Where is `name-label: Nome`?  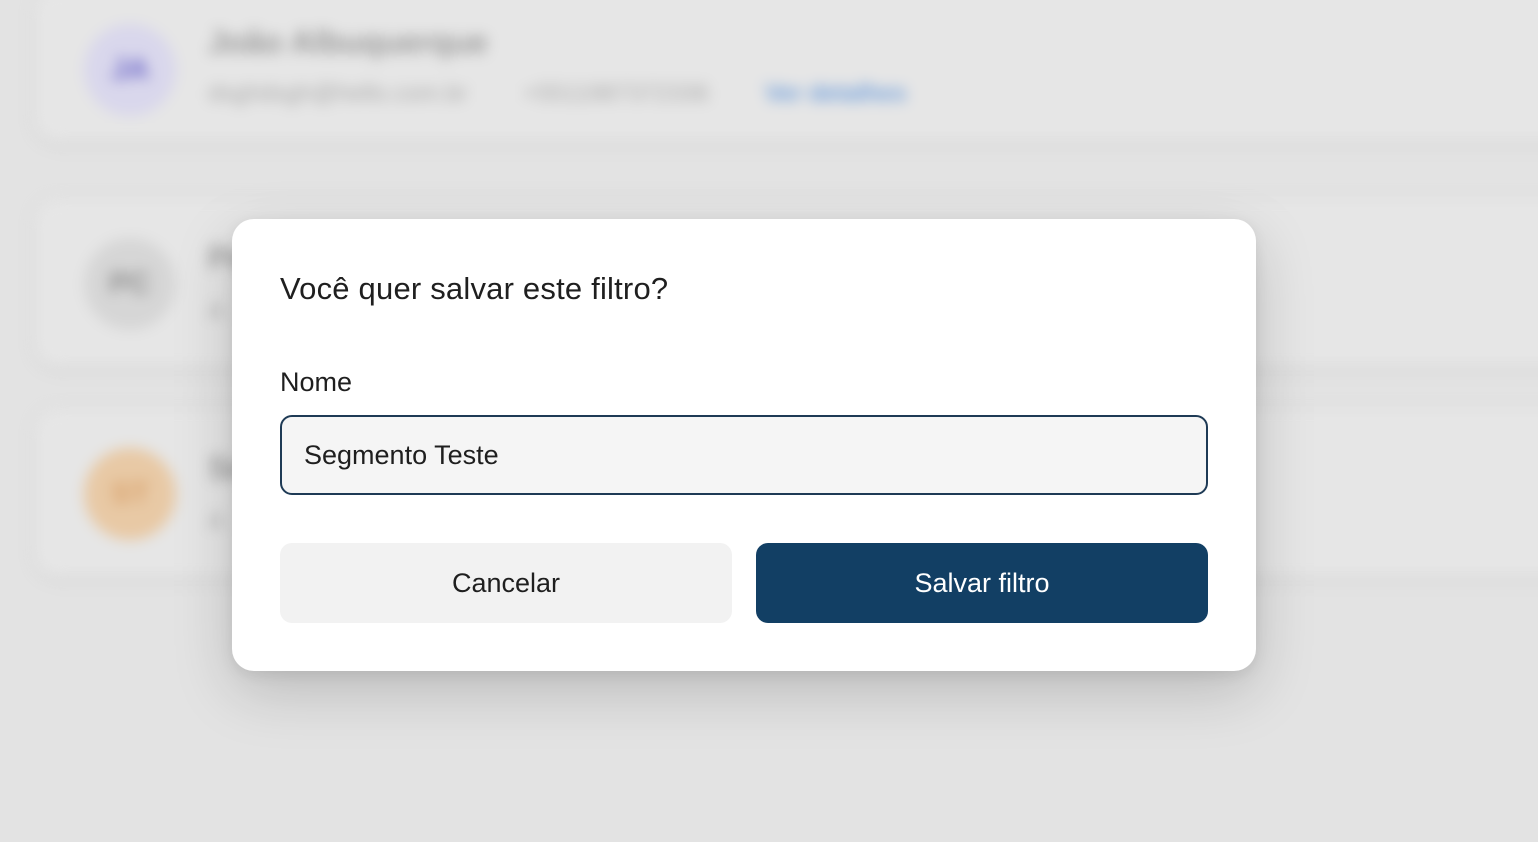
name-label: Nome is located at coordinates (316, 382).